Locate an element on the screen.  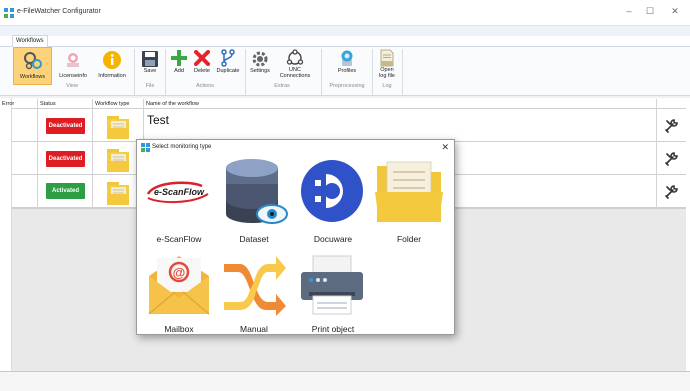
workflow-gears-icon is located at coordinates (32, 61).